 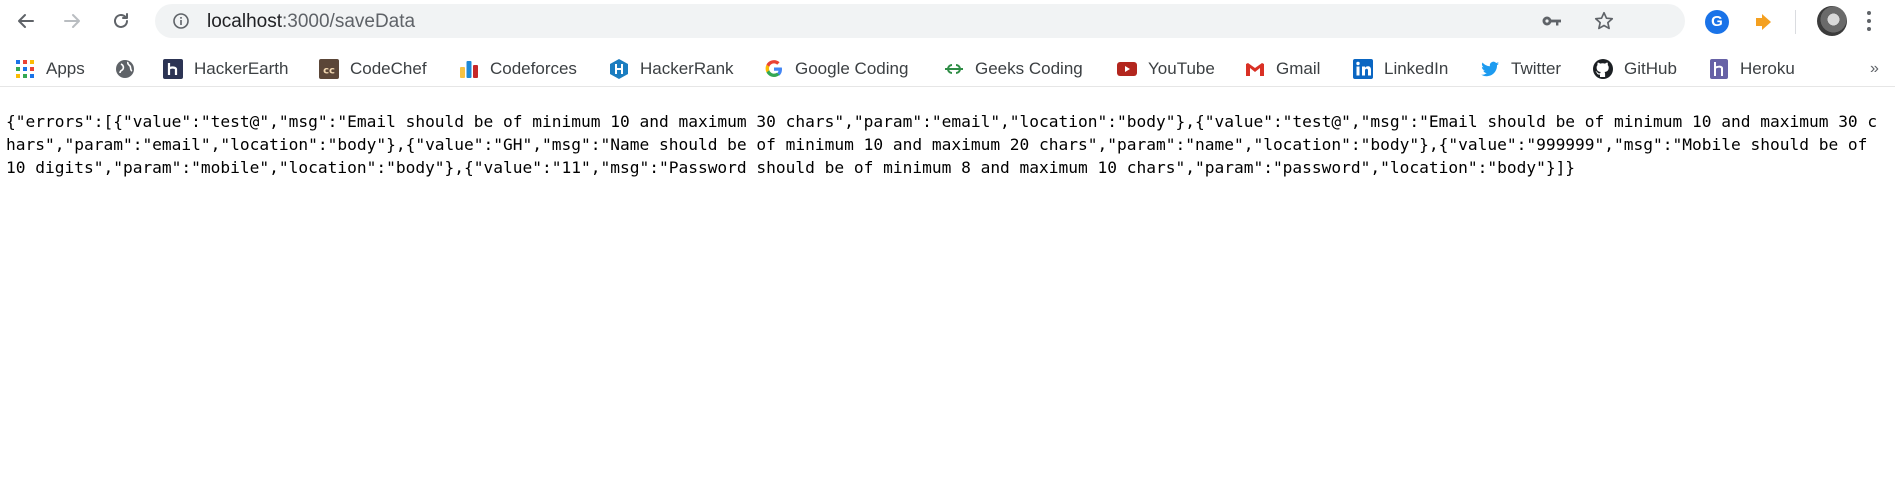 I want to click on bookmark-geeks-coding: Geeks Coding, so click(x=1013, y=69).